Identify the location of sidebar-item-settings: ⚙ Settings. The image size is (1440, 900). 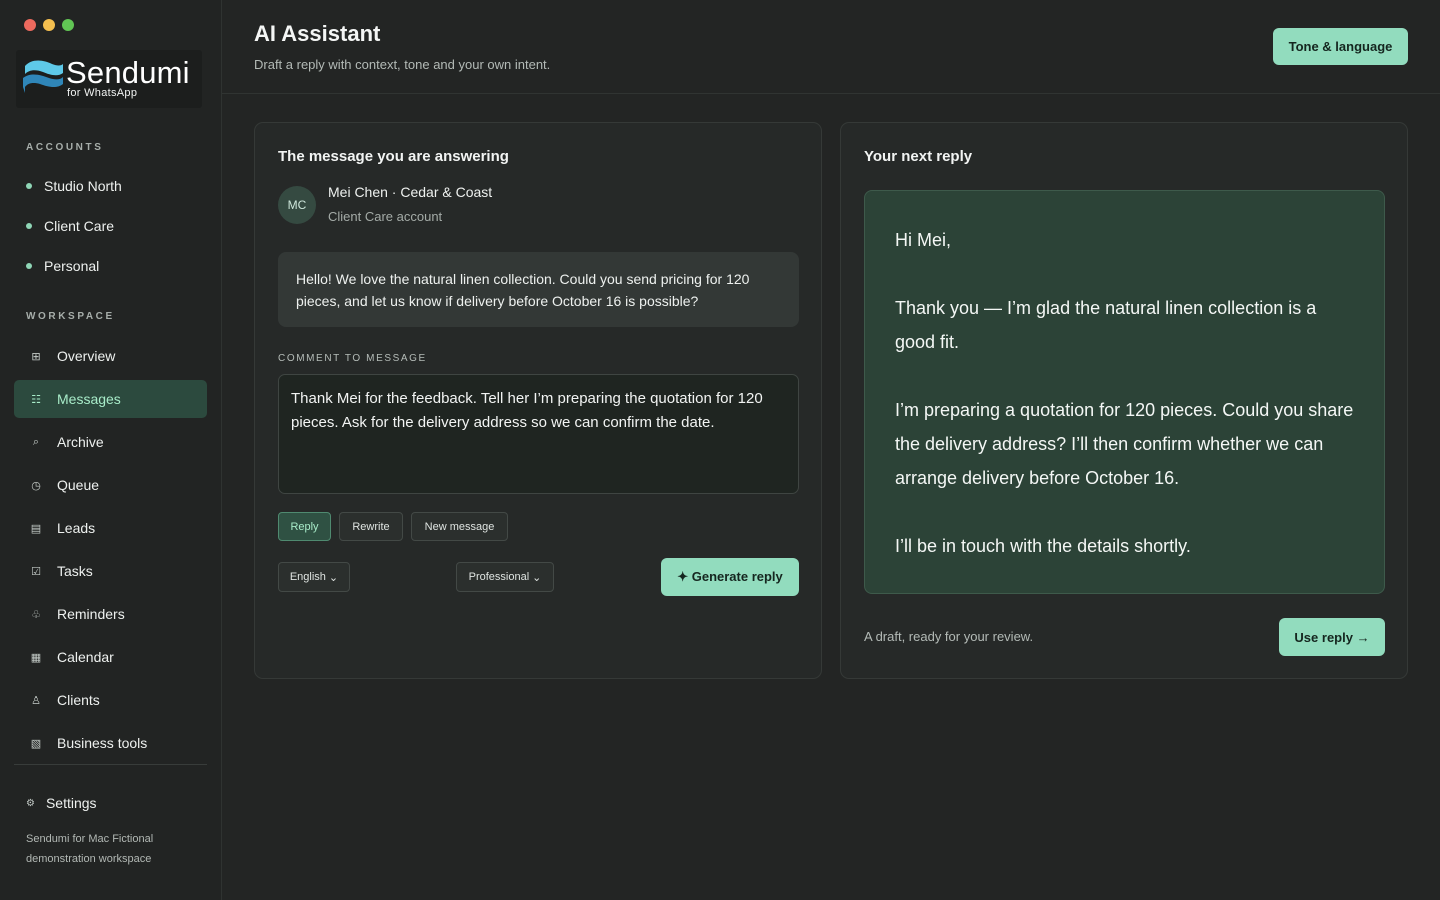
(61, 803).